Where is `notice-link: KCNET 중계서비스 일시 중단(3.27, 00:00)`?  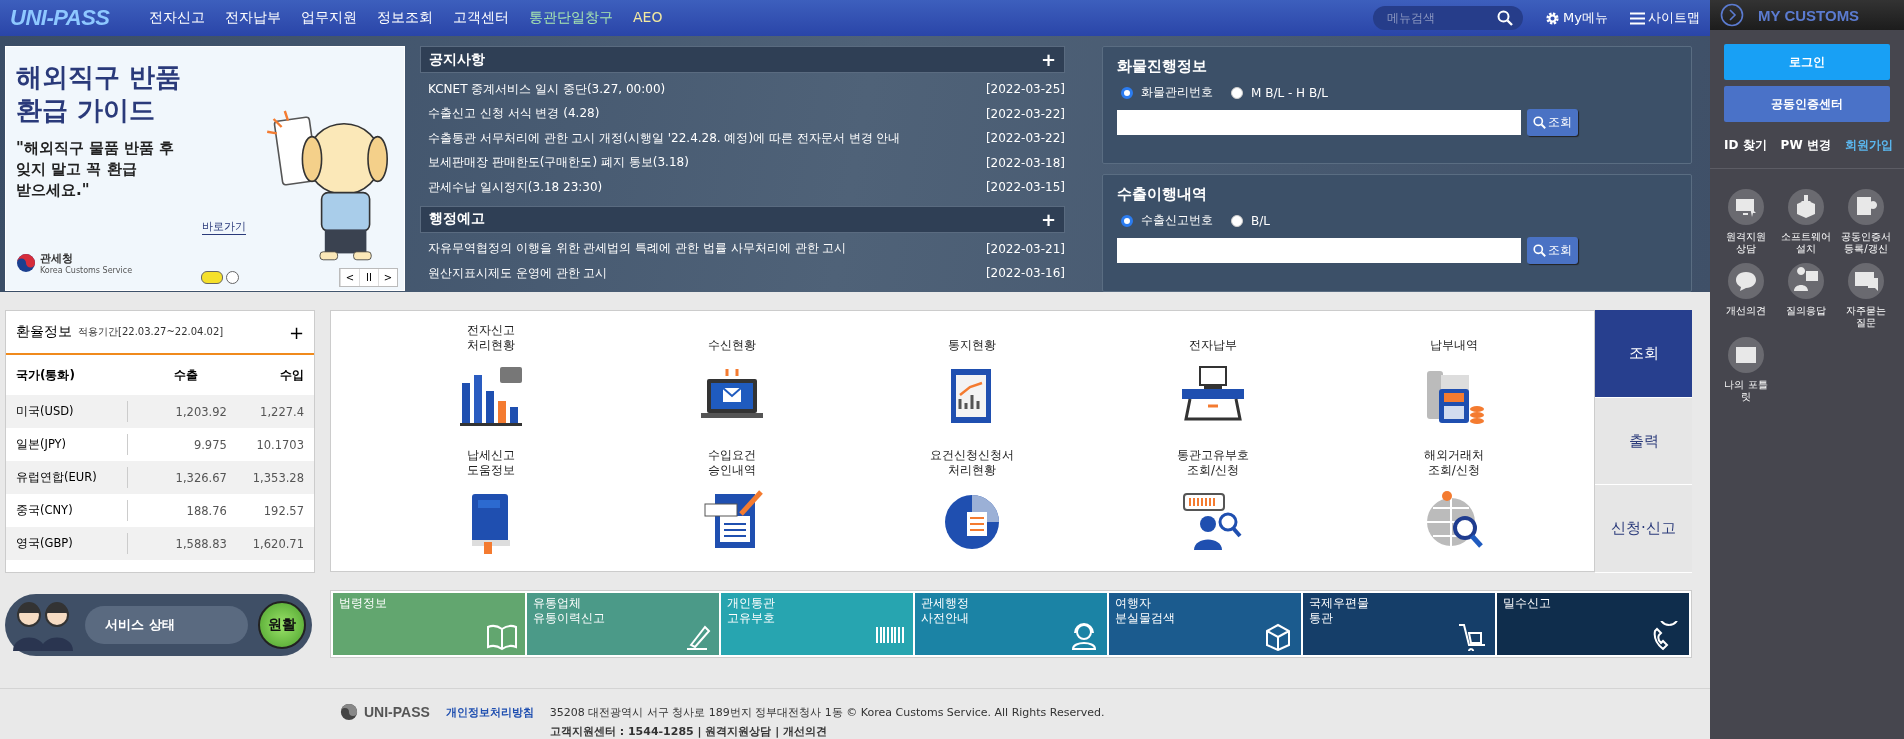
notice-link: KCNET 중계서비스 일시 중단(3.27, 00:00) is located at coordinates (547, 89).